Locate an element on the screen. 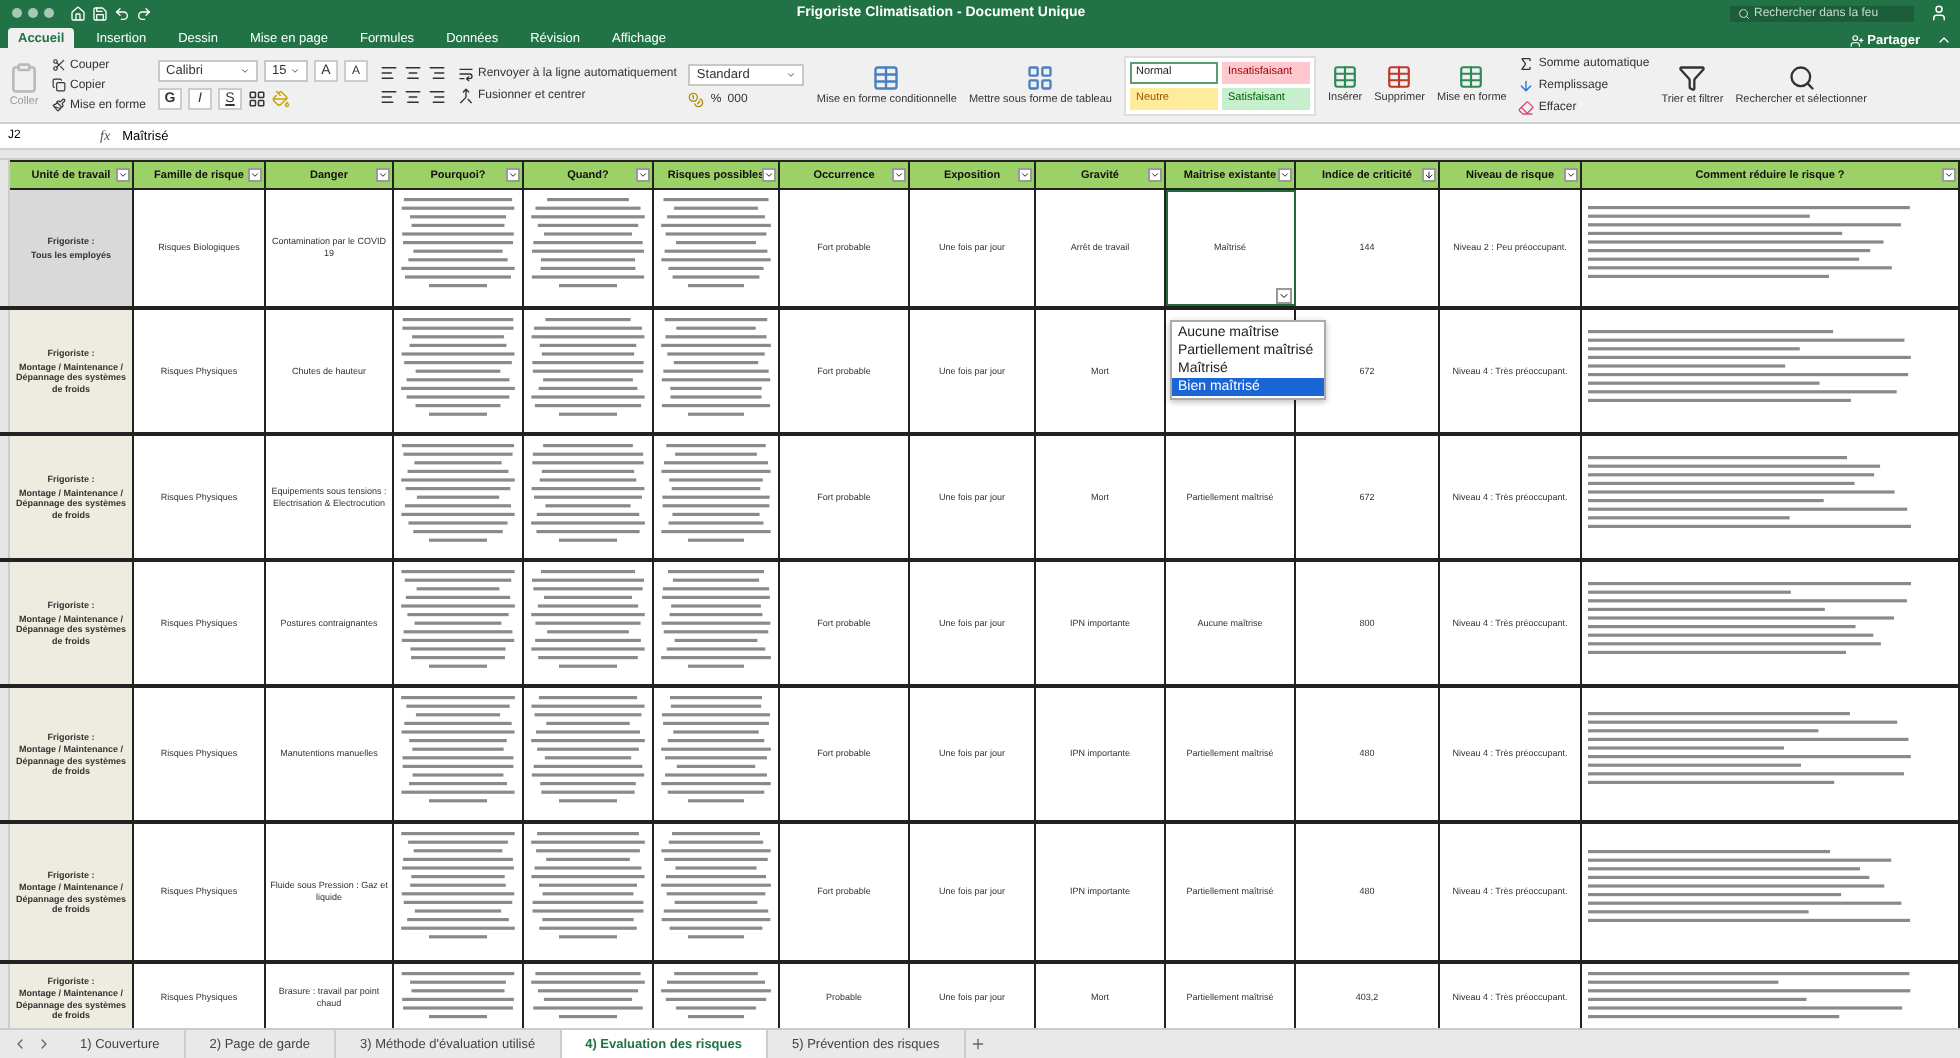 Image resolution: width=1960 pixels, height=1058 pixels. paintbrush-icon is located at coordinates (59, 105).